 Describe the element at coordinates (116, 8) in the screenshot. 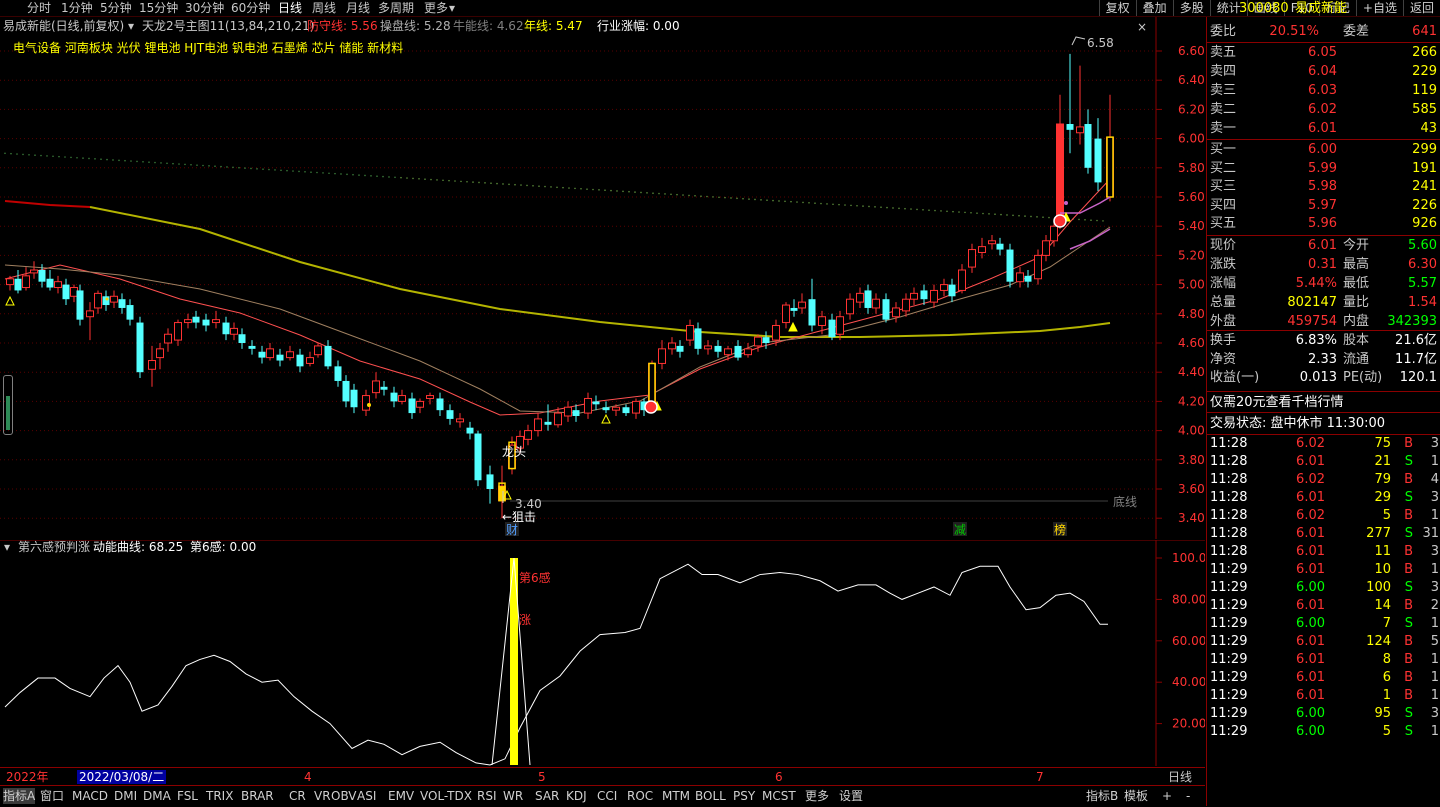

I see `period-tab-2: 5分钟` at that location.